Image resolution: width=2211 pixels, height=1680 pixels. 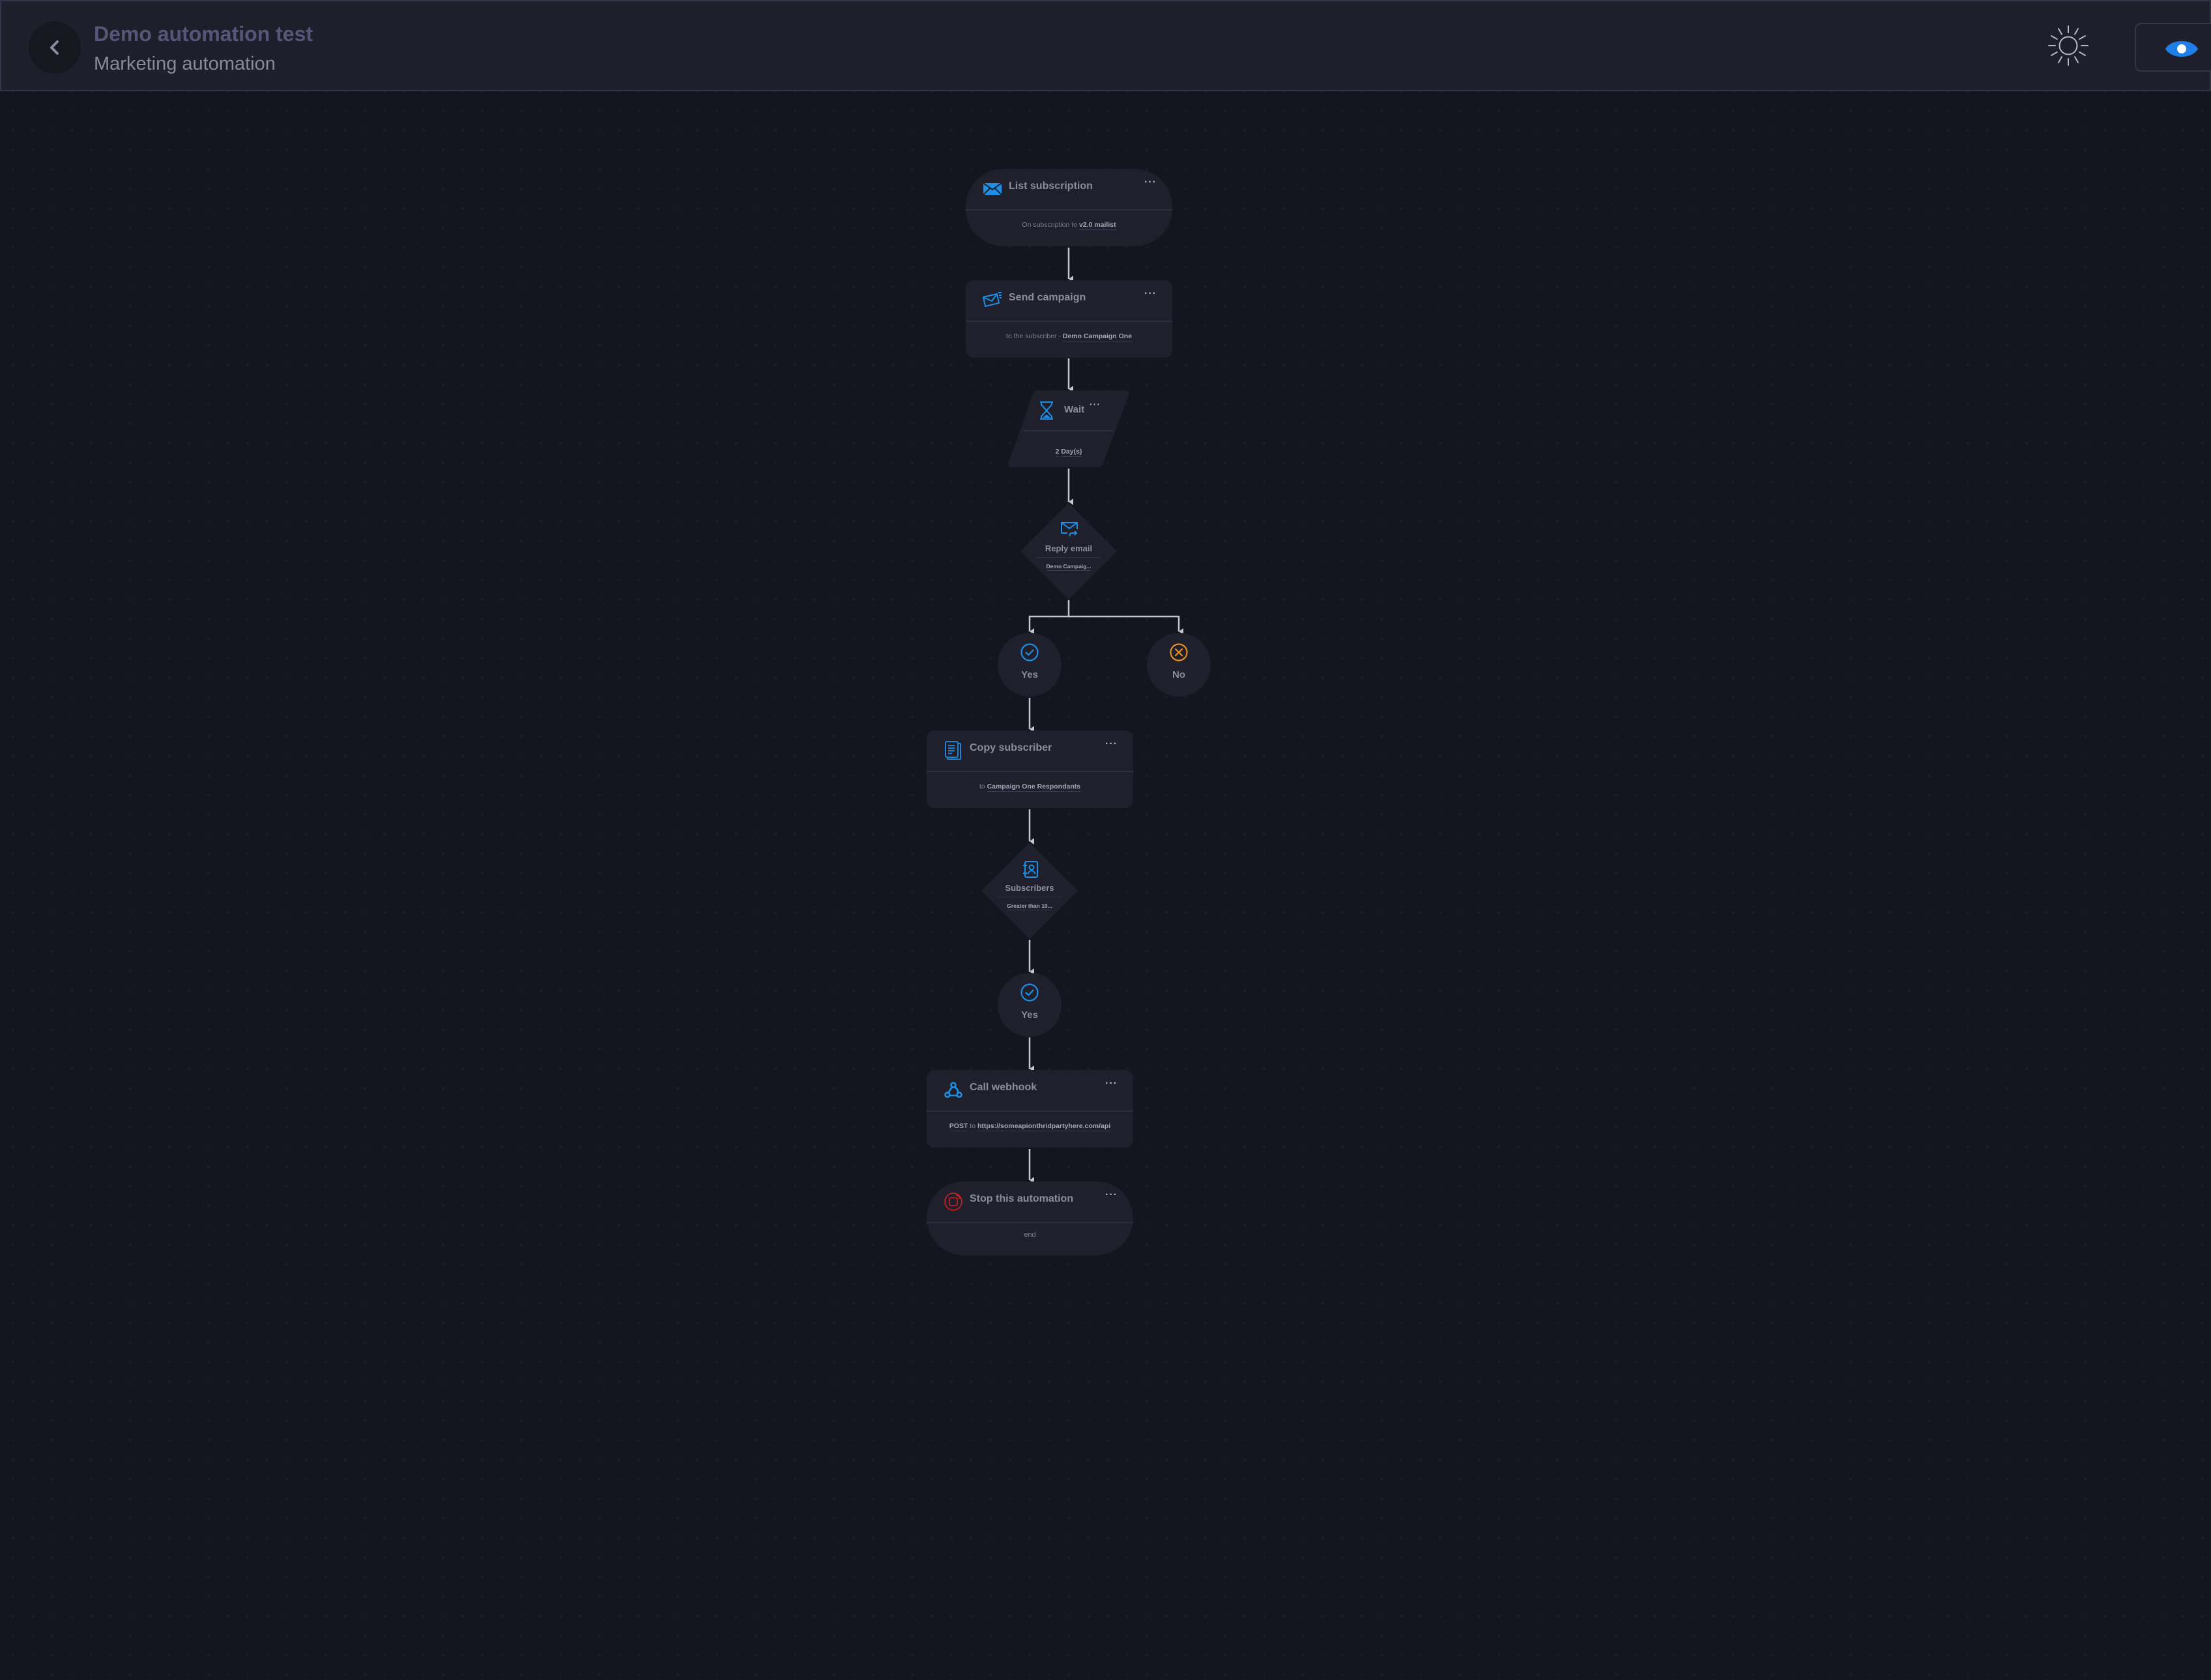 I want to click on node-header: Copy subscriber ···, so click(x=1030, y=752).